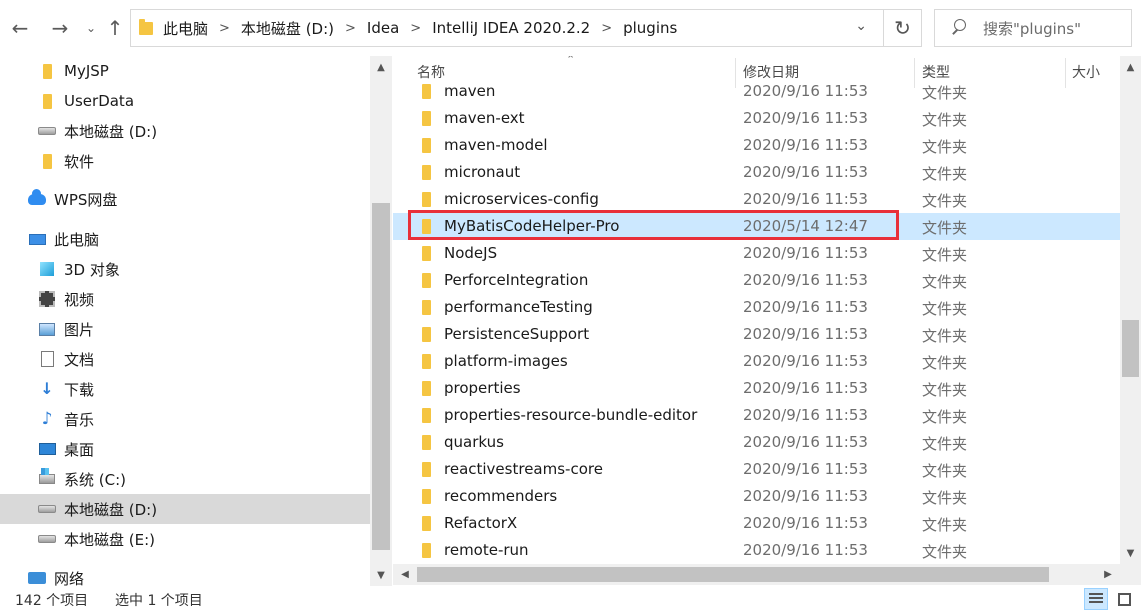  Describe the element at coordinates (185, 269) in the screenshot. I see `sidebar-item-3d-objects: 3D 对象` at that location.